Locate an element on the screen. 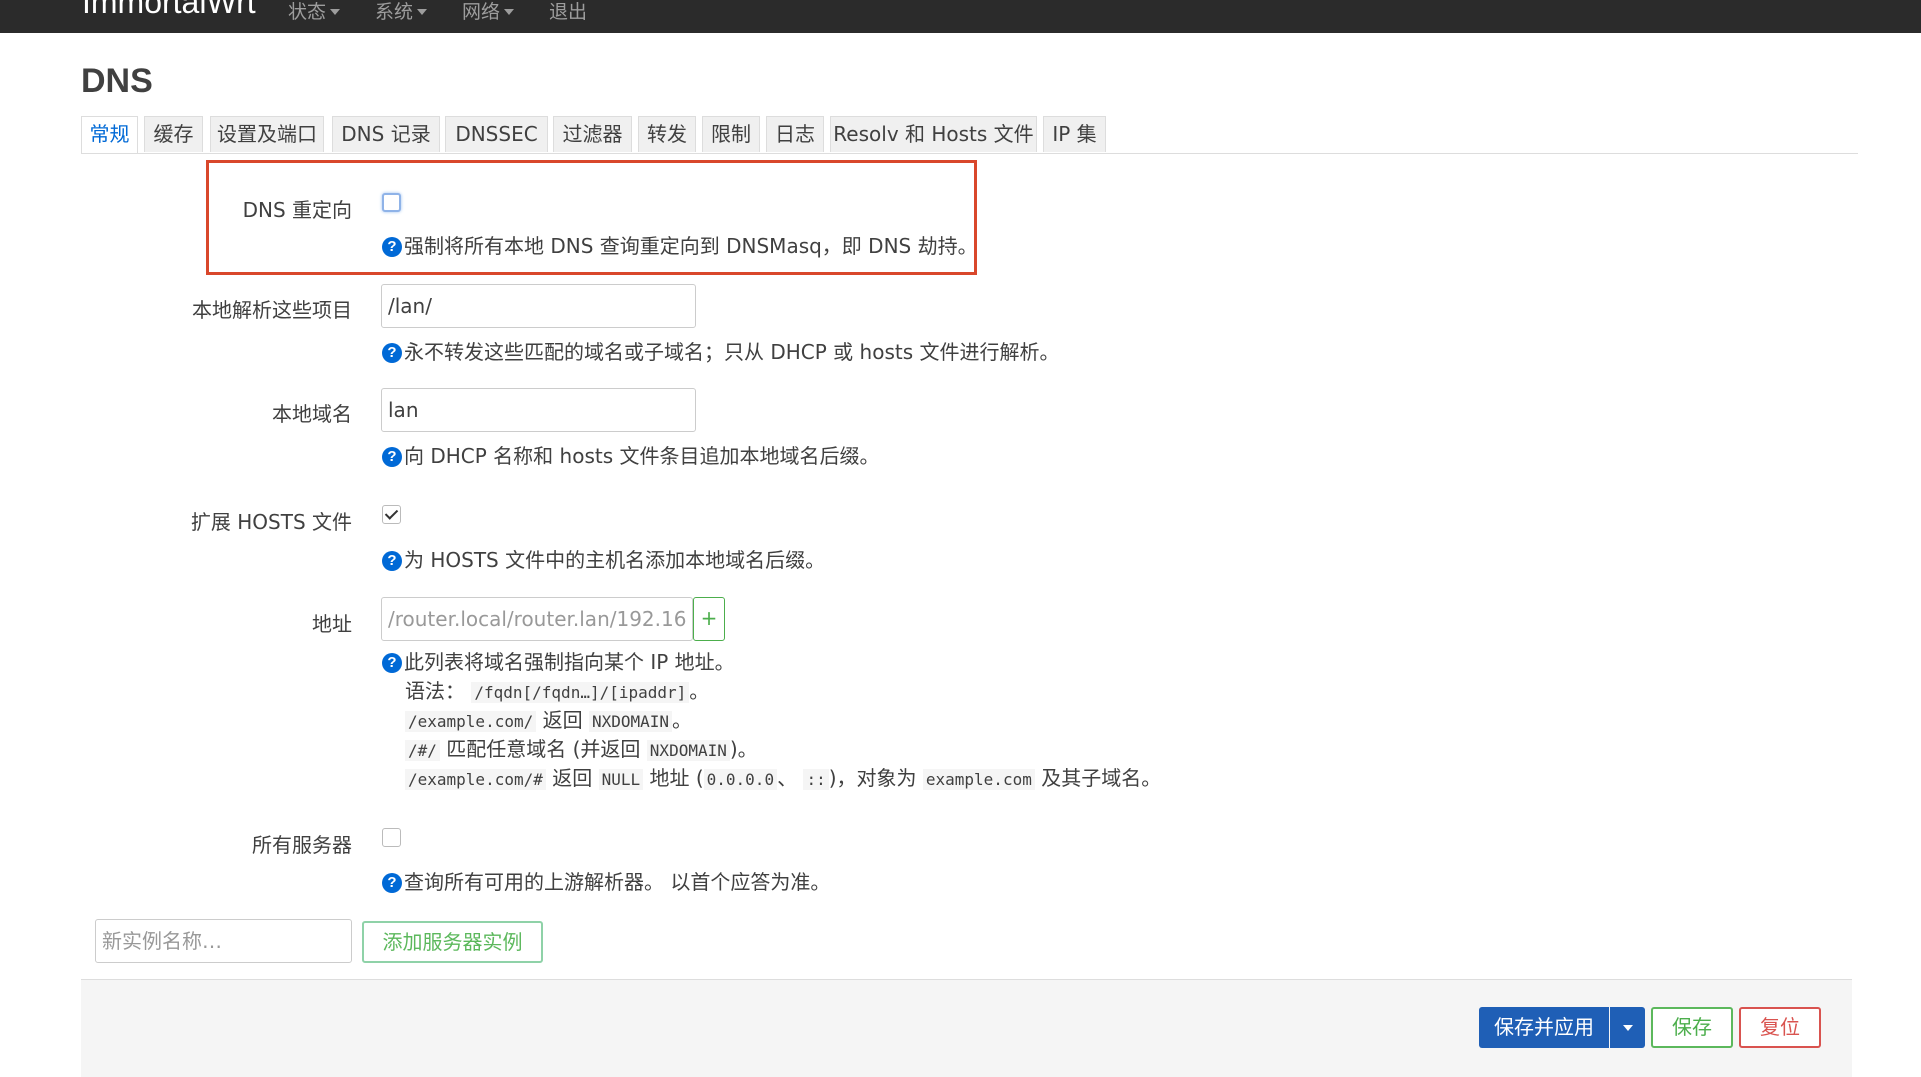 Image resolution: width=1921 pixels, height=1077 pixels. page-title: DNS is located at coordinates (117, 81).